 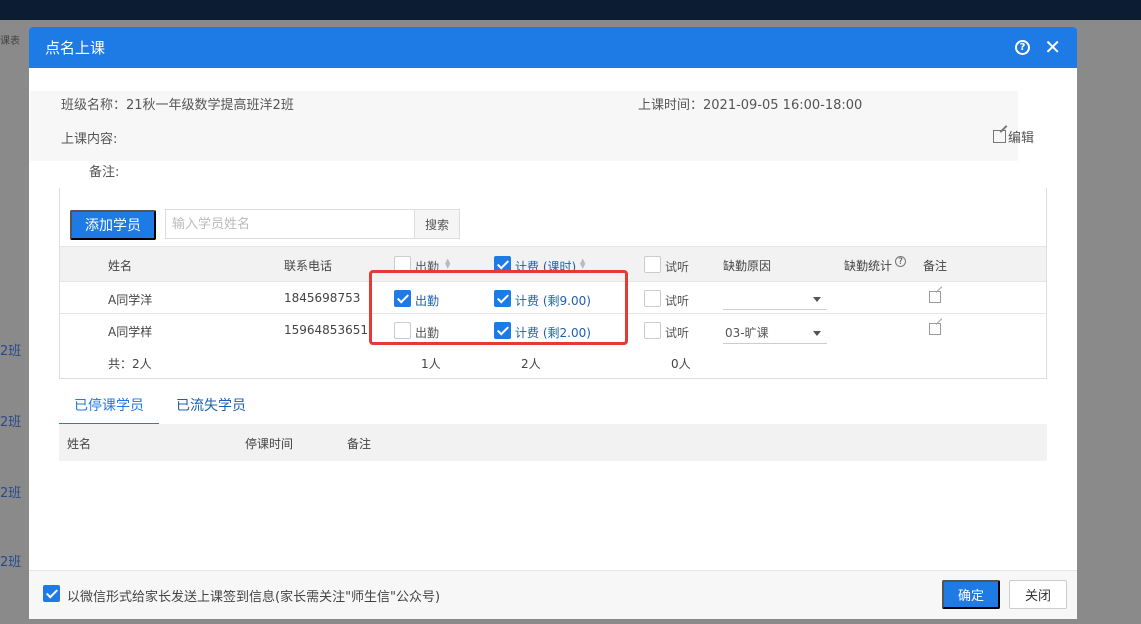 I want to click on class-time-text: 上课时间：2021-09-05 16:00-18:00, so click(x=750, y=105).